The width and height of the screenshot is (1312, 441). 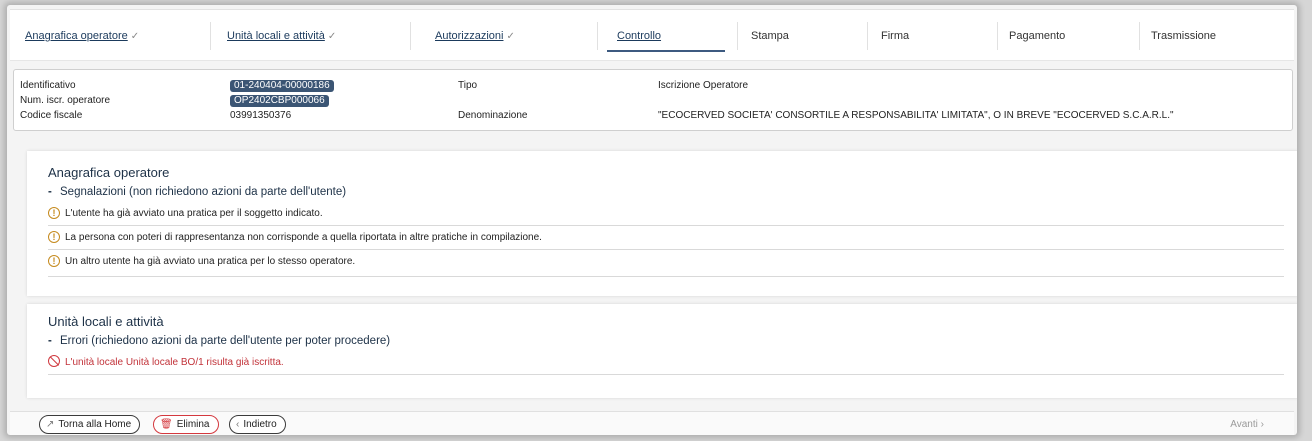 What do you see at coordinates (65, 100) in the screenshot?
I see `num-iscr-label: Num. iscr. operatore` at bounding box center [65, 100].